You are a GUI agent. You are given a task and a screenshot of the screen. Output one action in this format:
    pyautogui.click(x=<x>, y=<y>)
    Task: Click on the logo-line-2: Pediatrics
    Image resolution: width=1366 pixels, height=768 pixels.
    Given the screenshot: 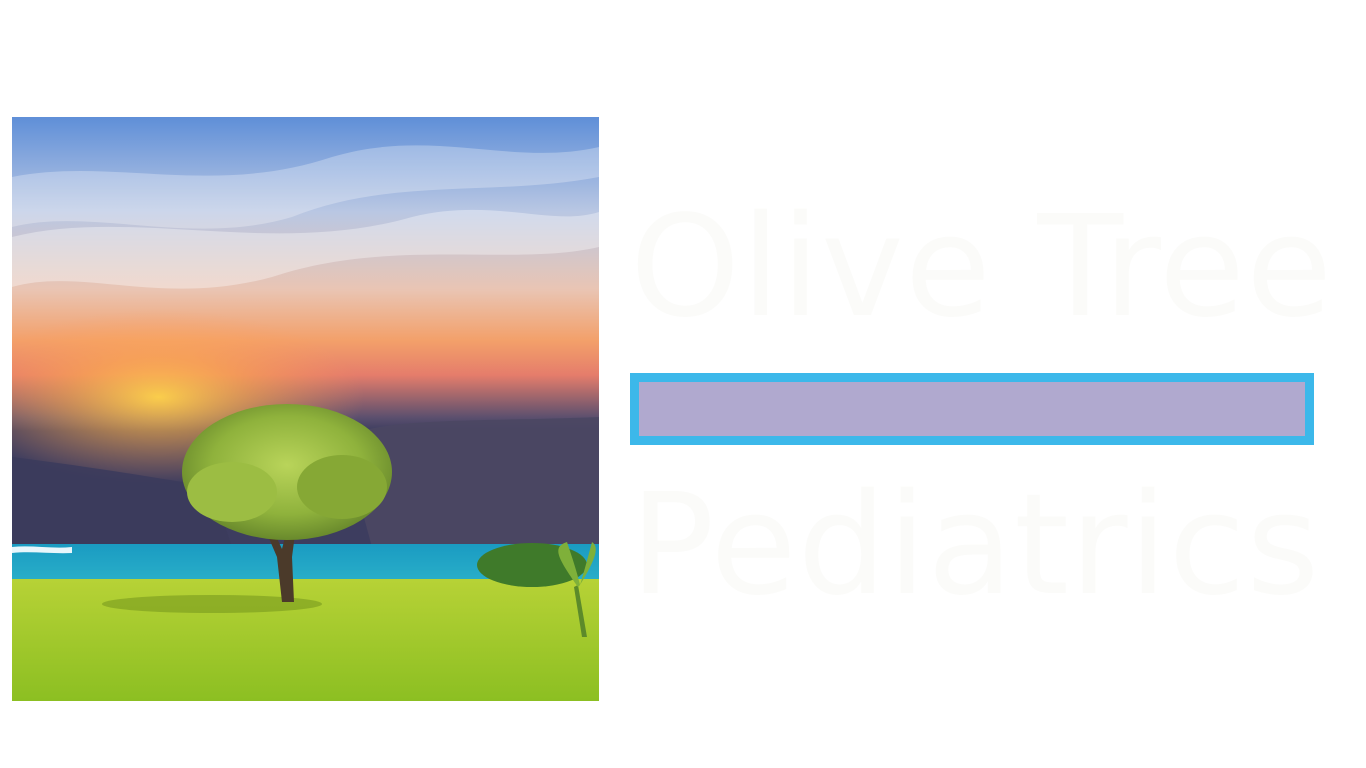 What is the action you would take?
    pyautogui.click(x=975, y=545)
    